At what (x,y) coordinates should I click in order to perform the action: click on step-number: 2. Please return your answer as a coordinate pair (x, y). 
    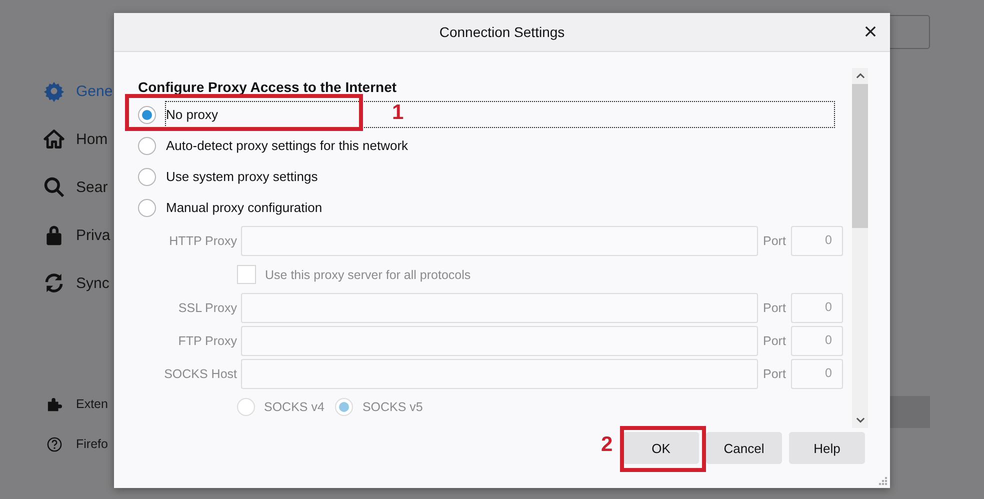
    Looking at the image, I should click on (607, 445).